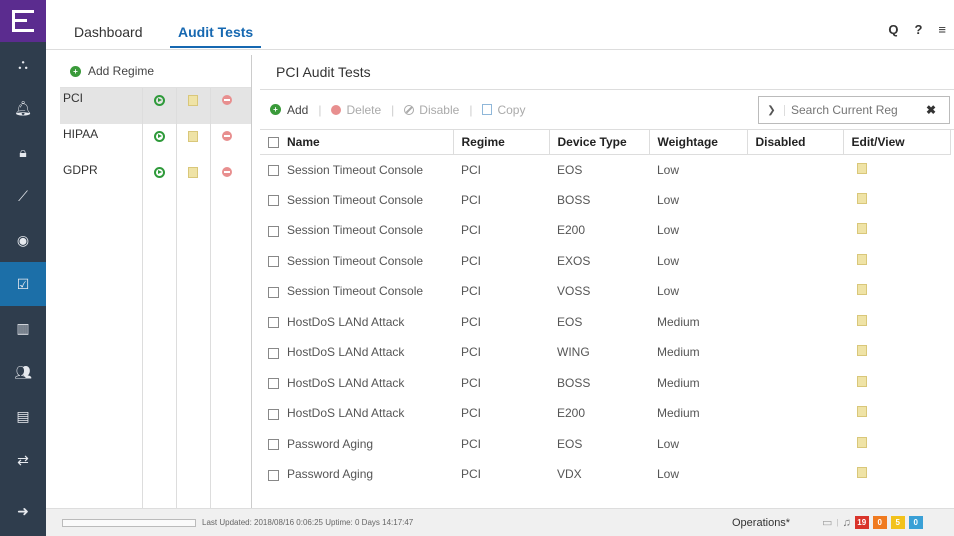  I want to click on add-button: + Add, so click(289, 110).